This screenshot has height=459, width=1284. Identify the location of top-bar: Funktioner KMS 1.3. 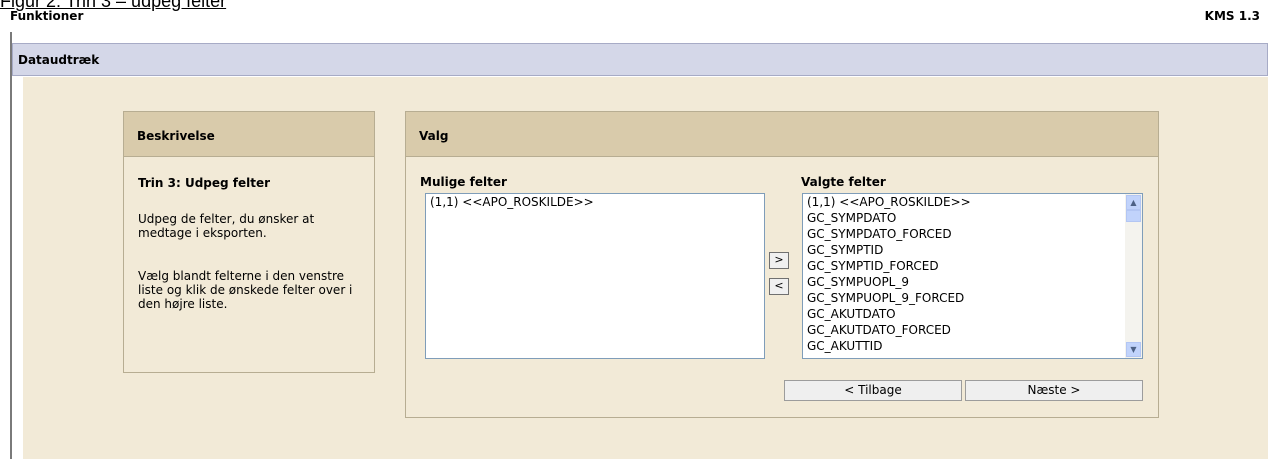
(635, 20).